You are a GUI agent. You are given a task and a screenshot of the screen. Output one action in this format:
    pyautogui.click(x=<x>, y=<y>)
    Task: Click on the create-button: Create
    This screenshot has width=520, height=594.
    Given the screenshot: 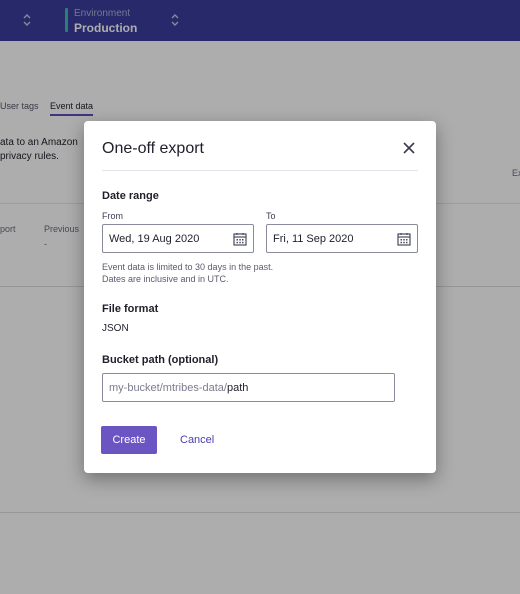 What is the action you would take?
    pyautogui.click(x=129, y=440)
    